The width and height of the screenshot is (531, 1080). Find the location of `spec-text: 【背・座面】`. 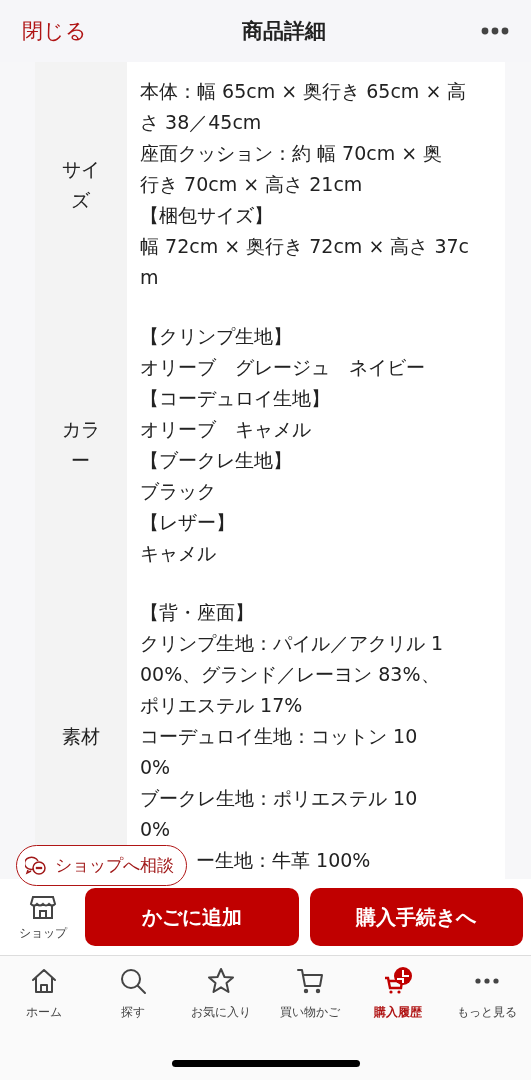

spec-text: 【背・座面】 is located at coordinates (197, 612).